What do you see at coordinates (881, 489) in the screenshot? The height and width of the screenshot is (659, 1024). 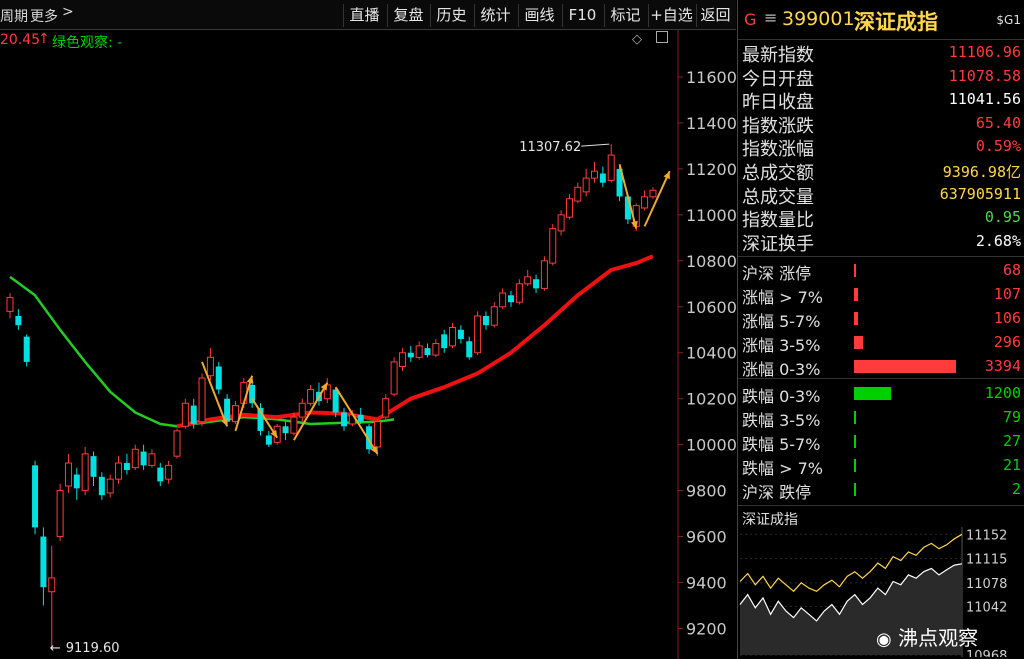 I see `breadth-row: 沪深 跌停 2` at bounding box center [881, 489].